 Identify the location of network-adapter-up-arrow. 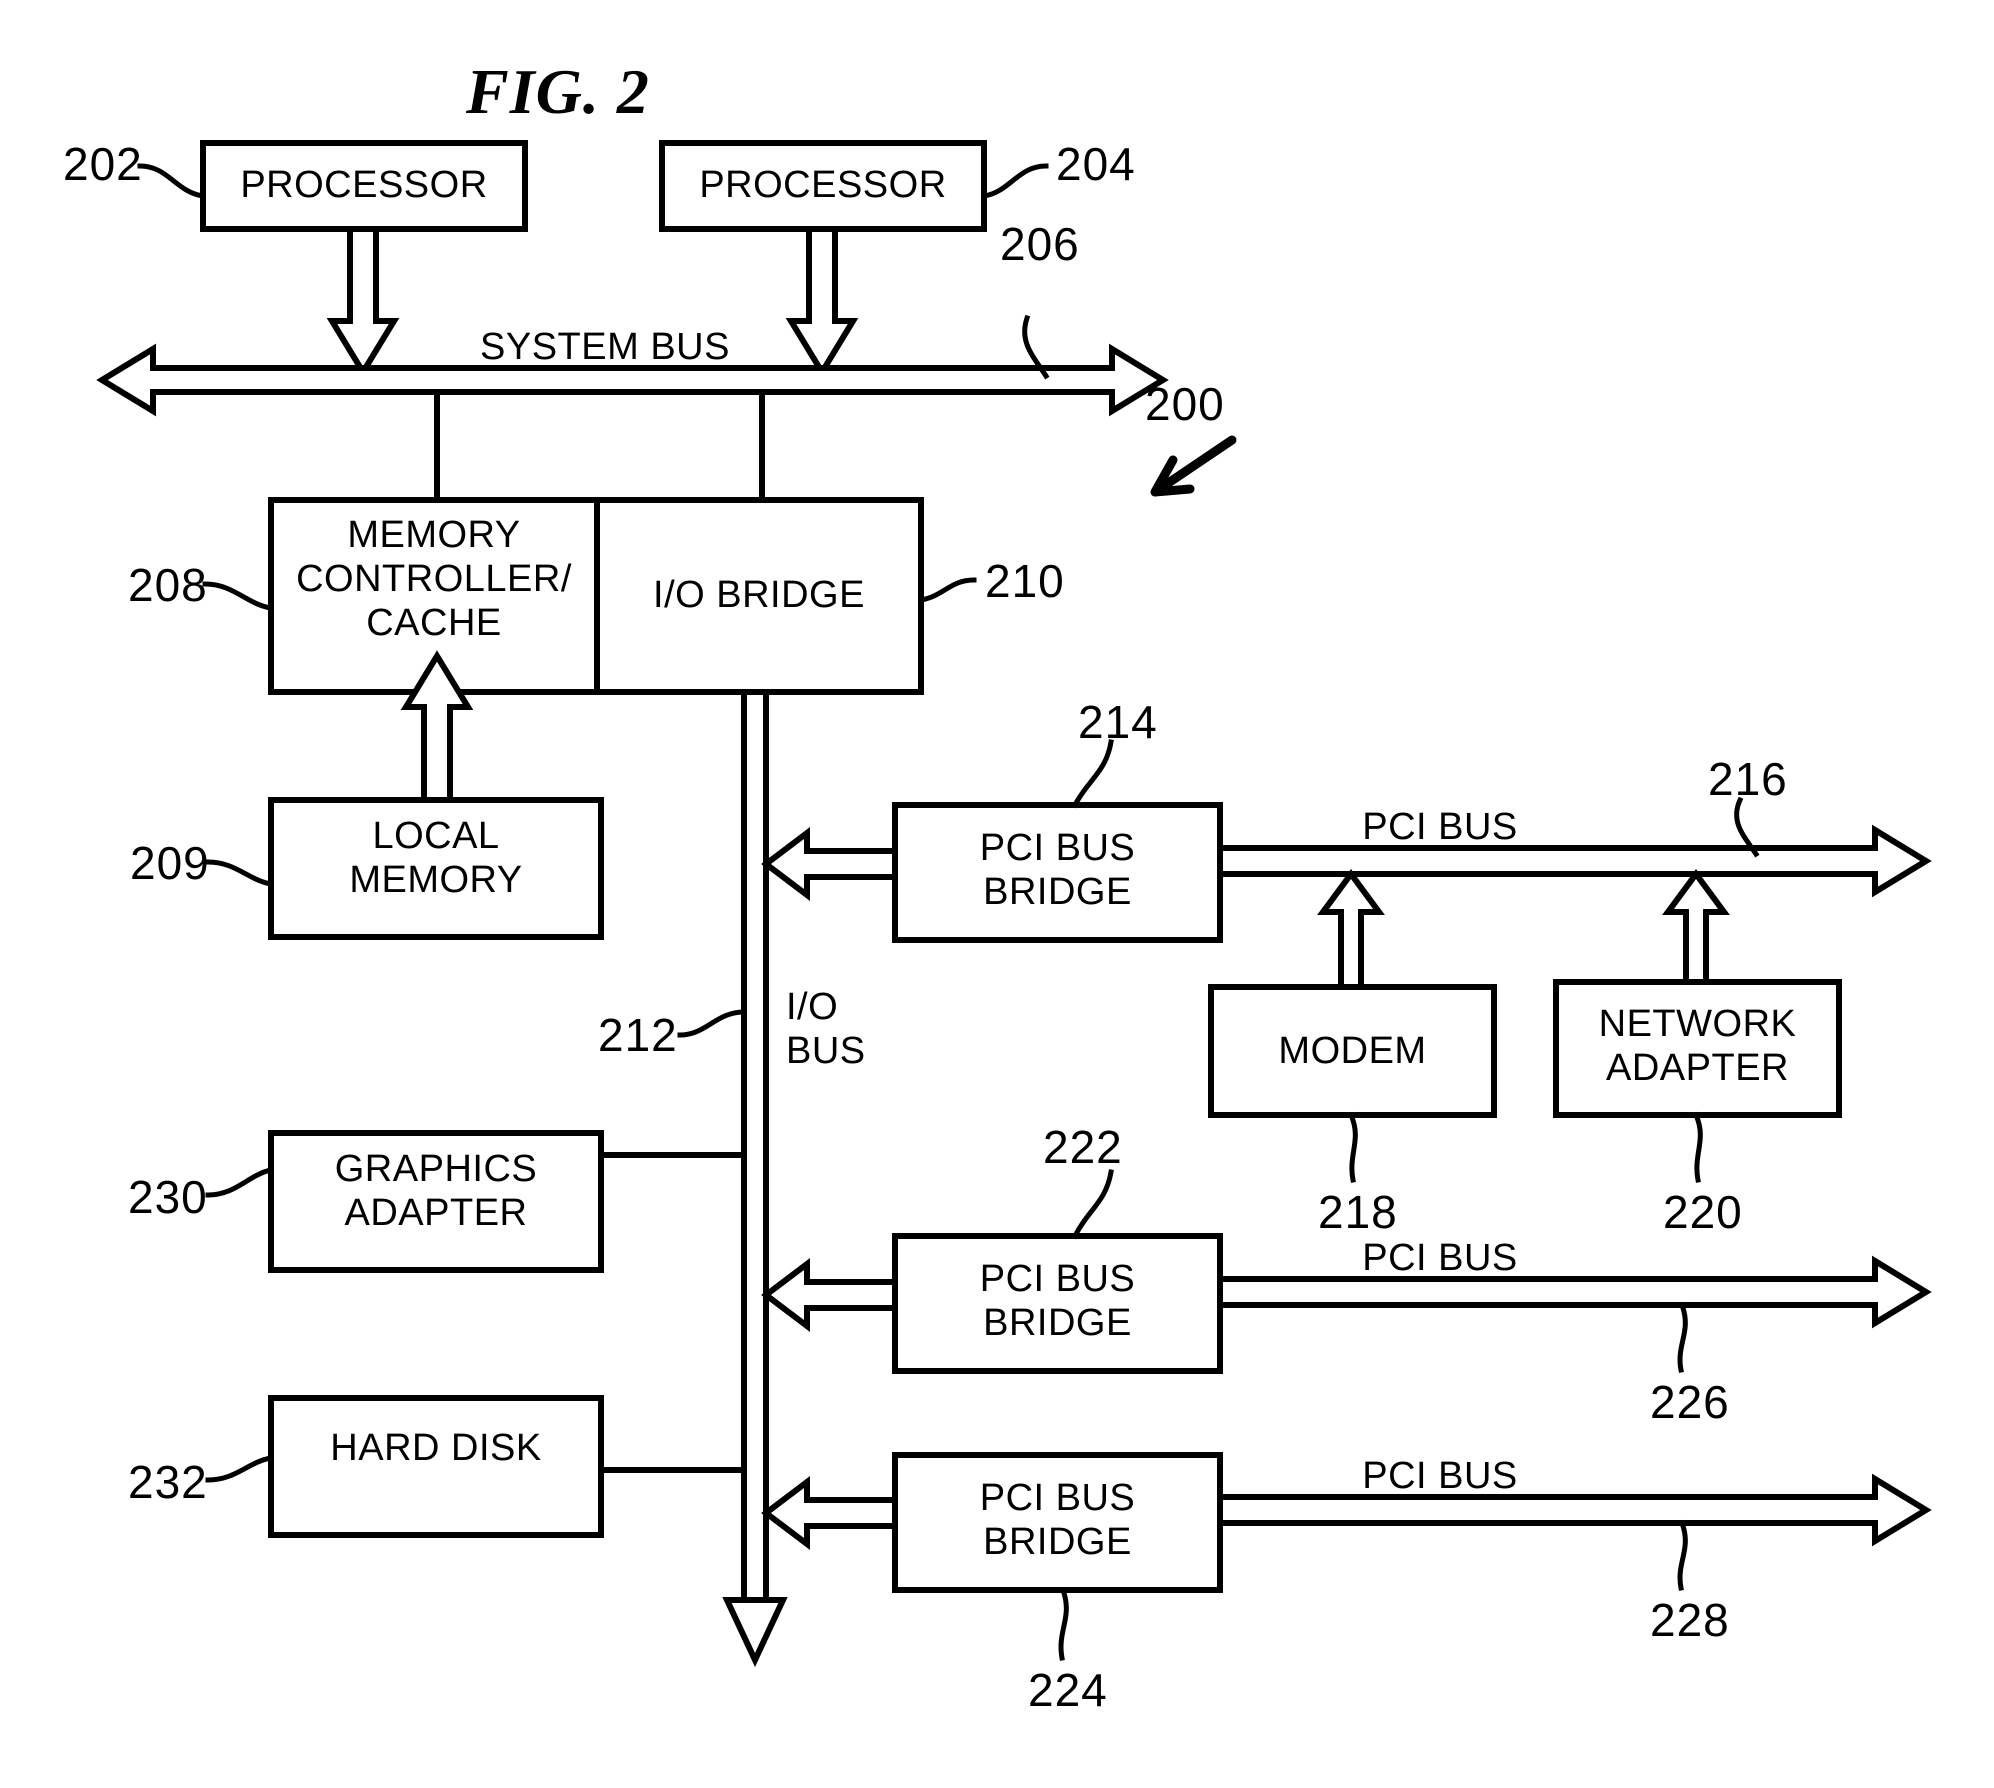
(1696, 929).